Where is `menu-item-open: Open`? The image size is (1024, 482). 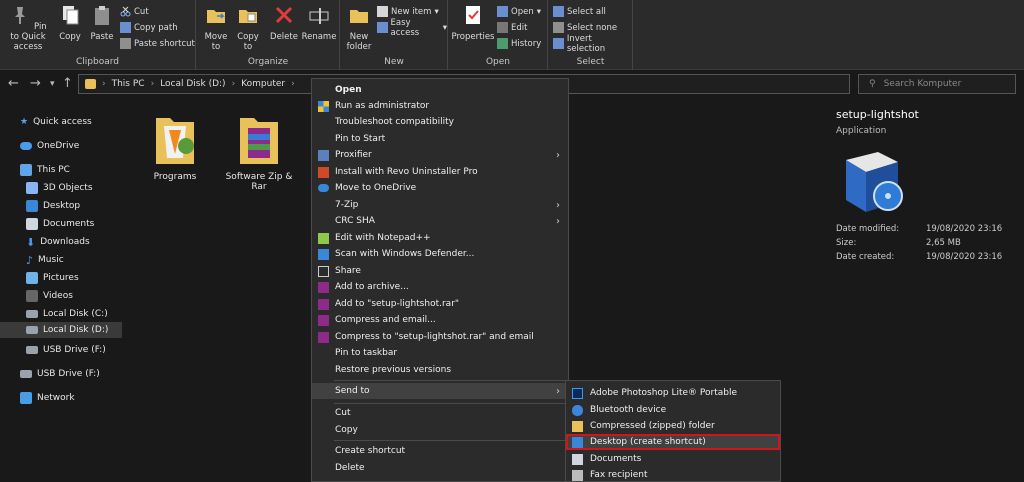
menu-item-open: Open is located at coordinates (440, 90).